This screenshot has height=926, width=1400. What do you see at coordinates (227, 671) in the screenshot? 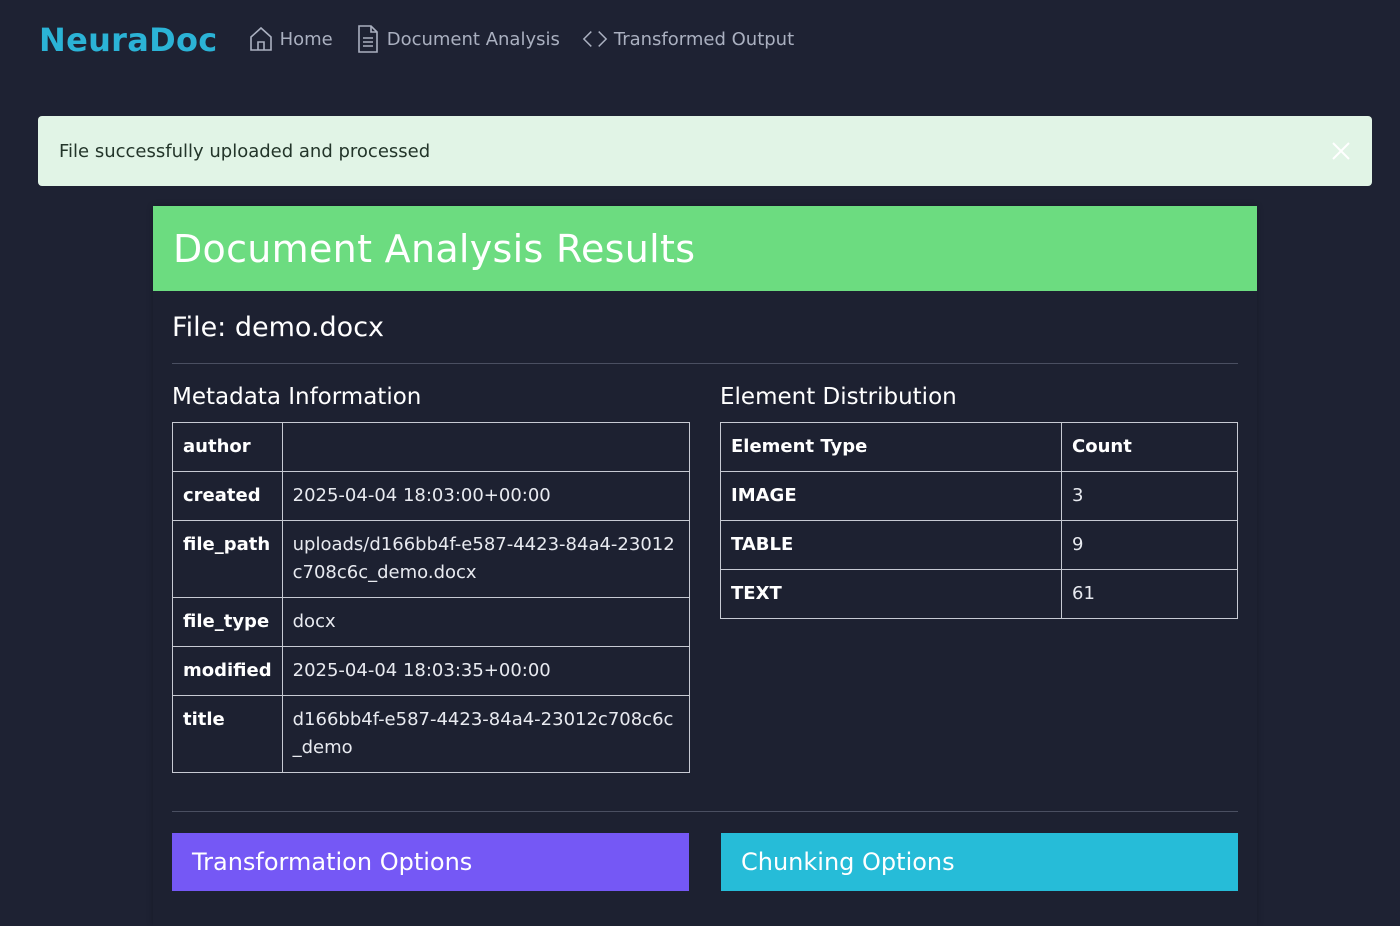
I see `metadata-key: modified` at bounding box center [227, 671].